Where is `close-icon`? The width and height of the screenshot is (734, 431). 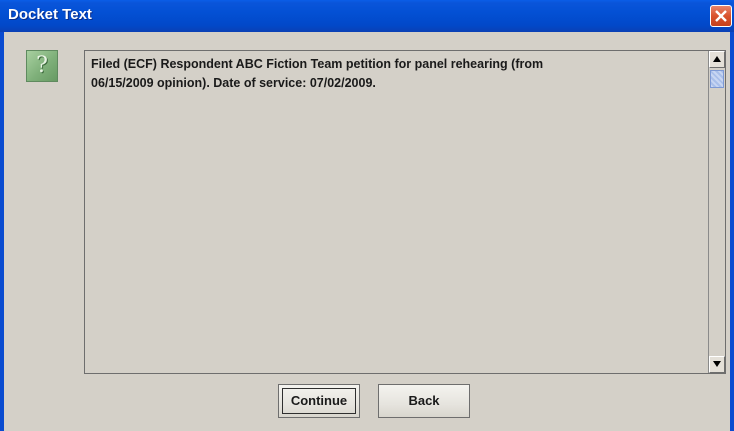
close-icon is located at coordinates (721, 16).